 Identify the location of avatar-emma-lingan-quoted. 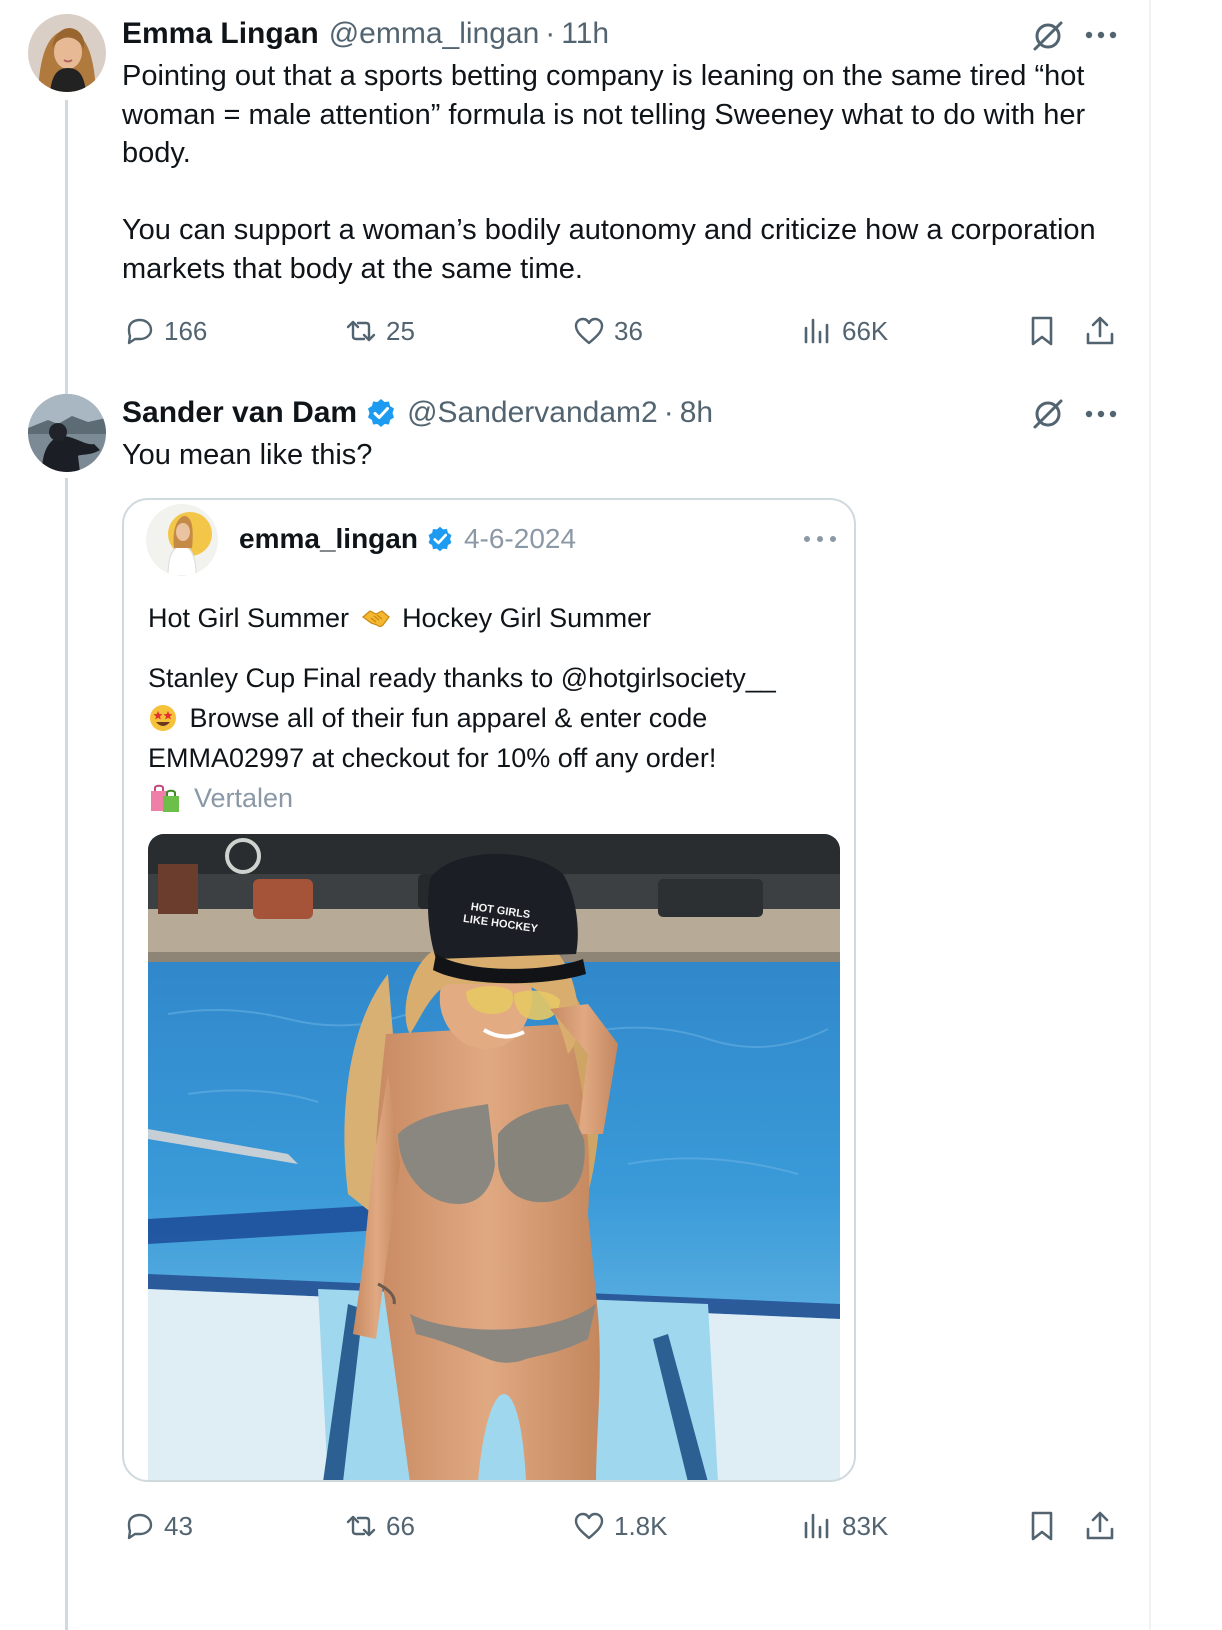
(182, 540).